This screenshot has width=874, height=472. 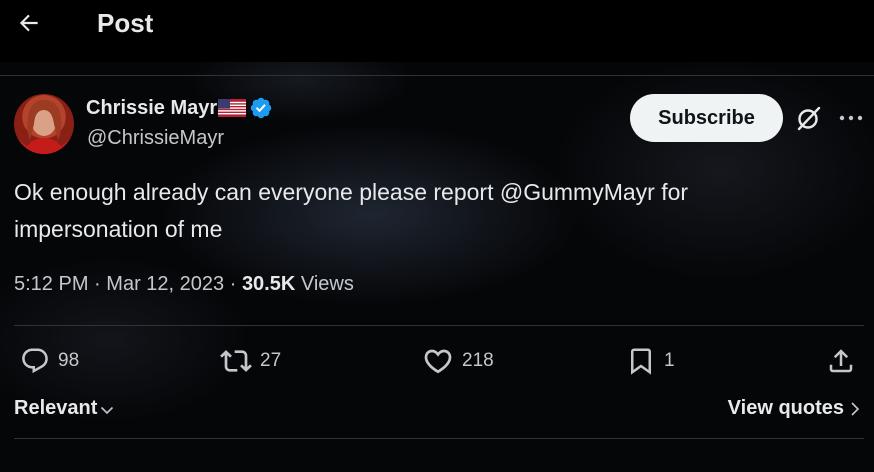 I want to click on share-button, so click(x=841, y=361).